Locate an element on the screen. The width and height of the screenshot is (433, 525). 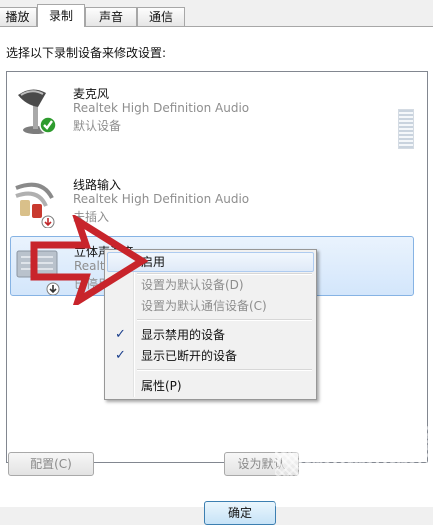
tab-communications: 通信 is located at coordinates (161, 16).